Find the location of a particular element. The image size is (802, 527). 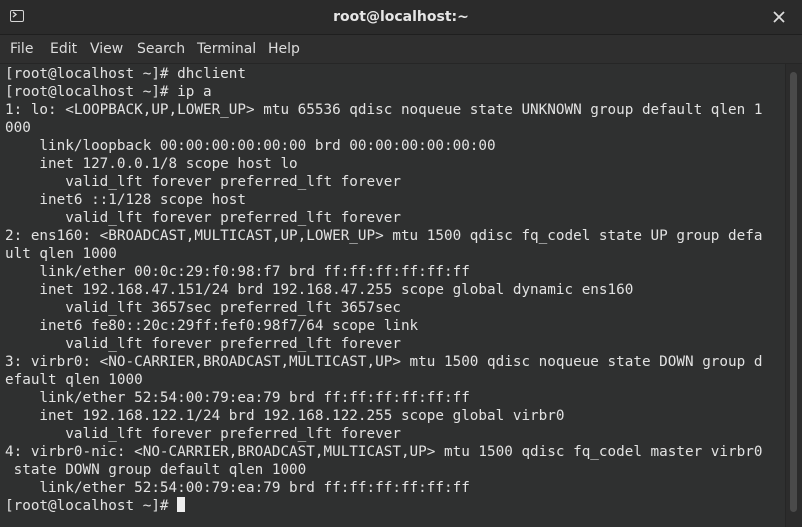

terminal-line: [root@localhost ~]# ip a is located at coordinates (108, 92).